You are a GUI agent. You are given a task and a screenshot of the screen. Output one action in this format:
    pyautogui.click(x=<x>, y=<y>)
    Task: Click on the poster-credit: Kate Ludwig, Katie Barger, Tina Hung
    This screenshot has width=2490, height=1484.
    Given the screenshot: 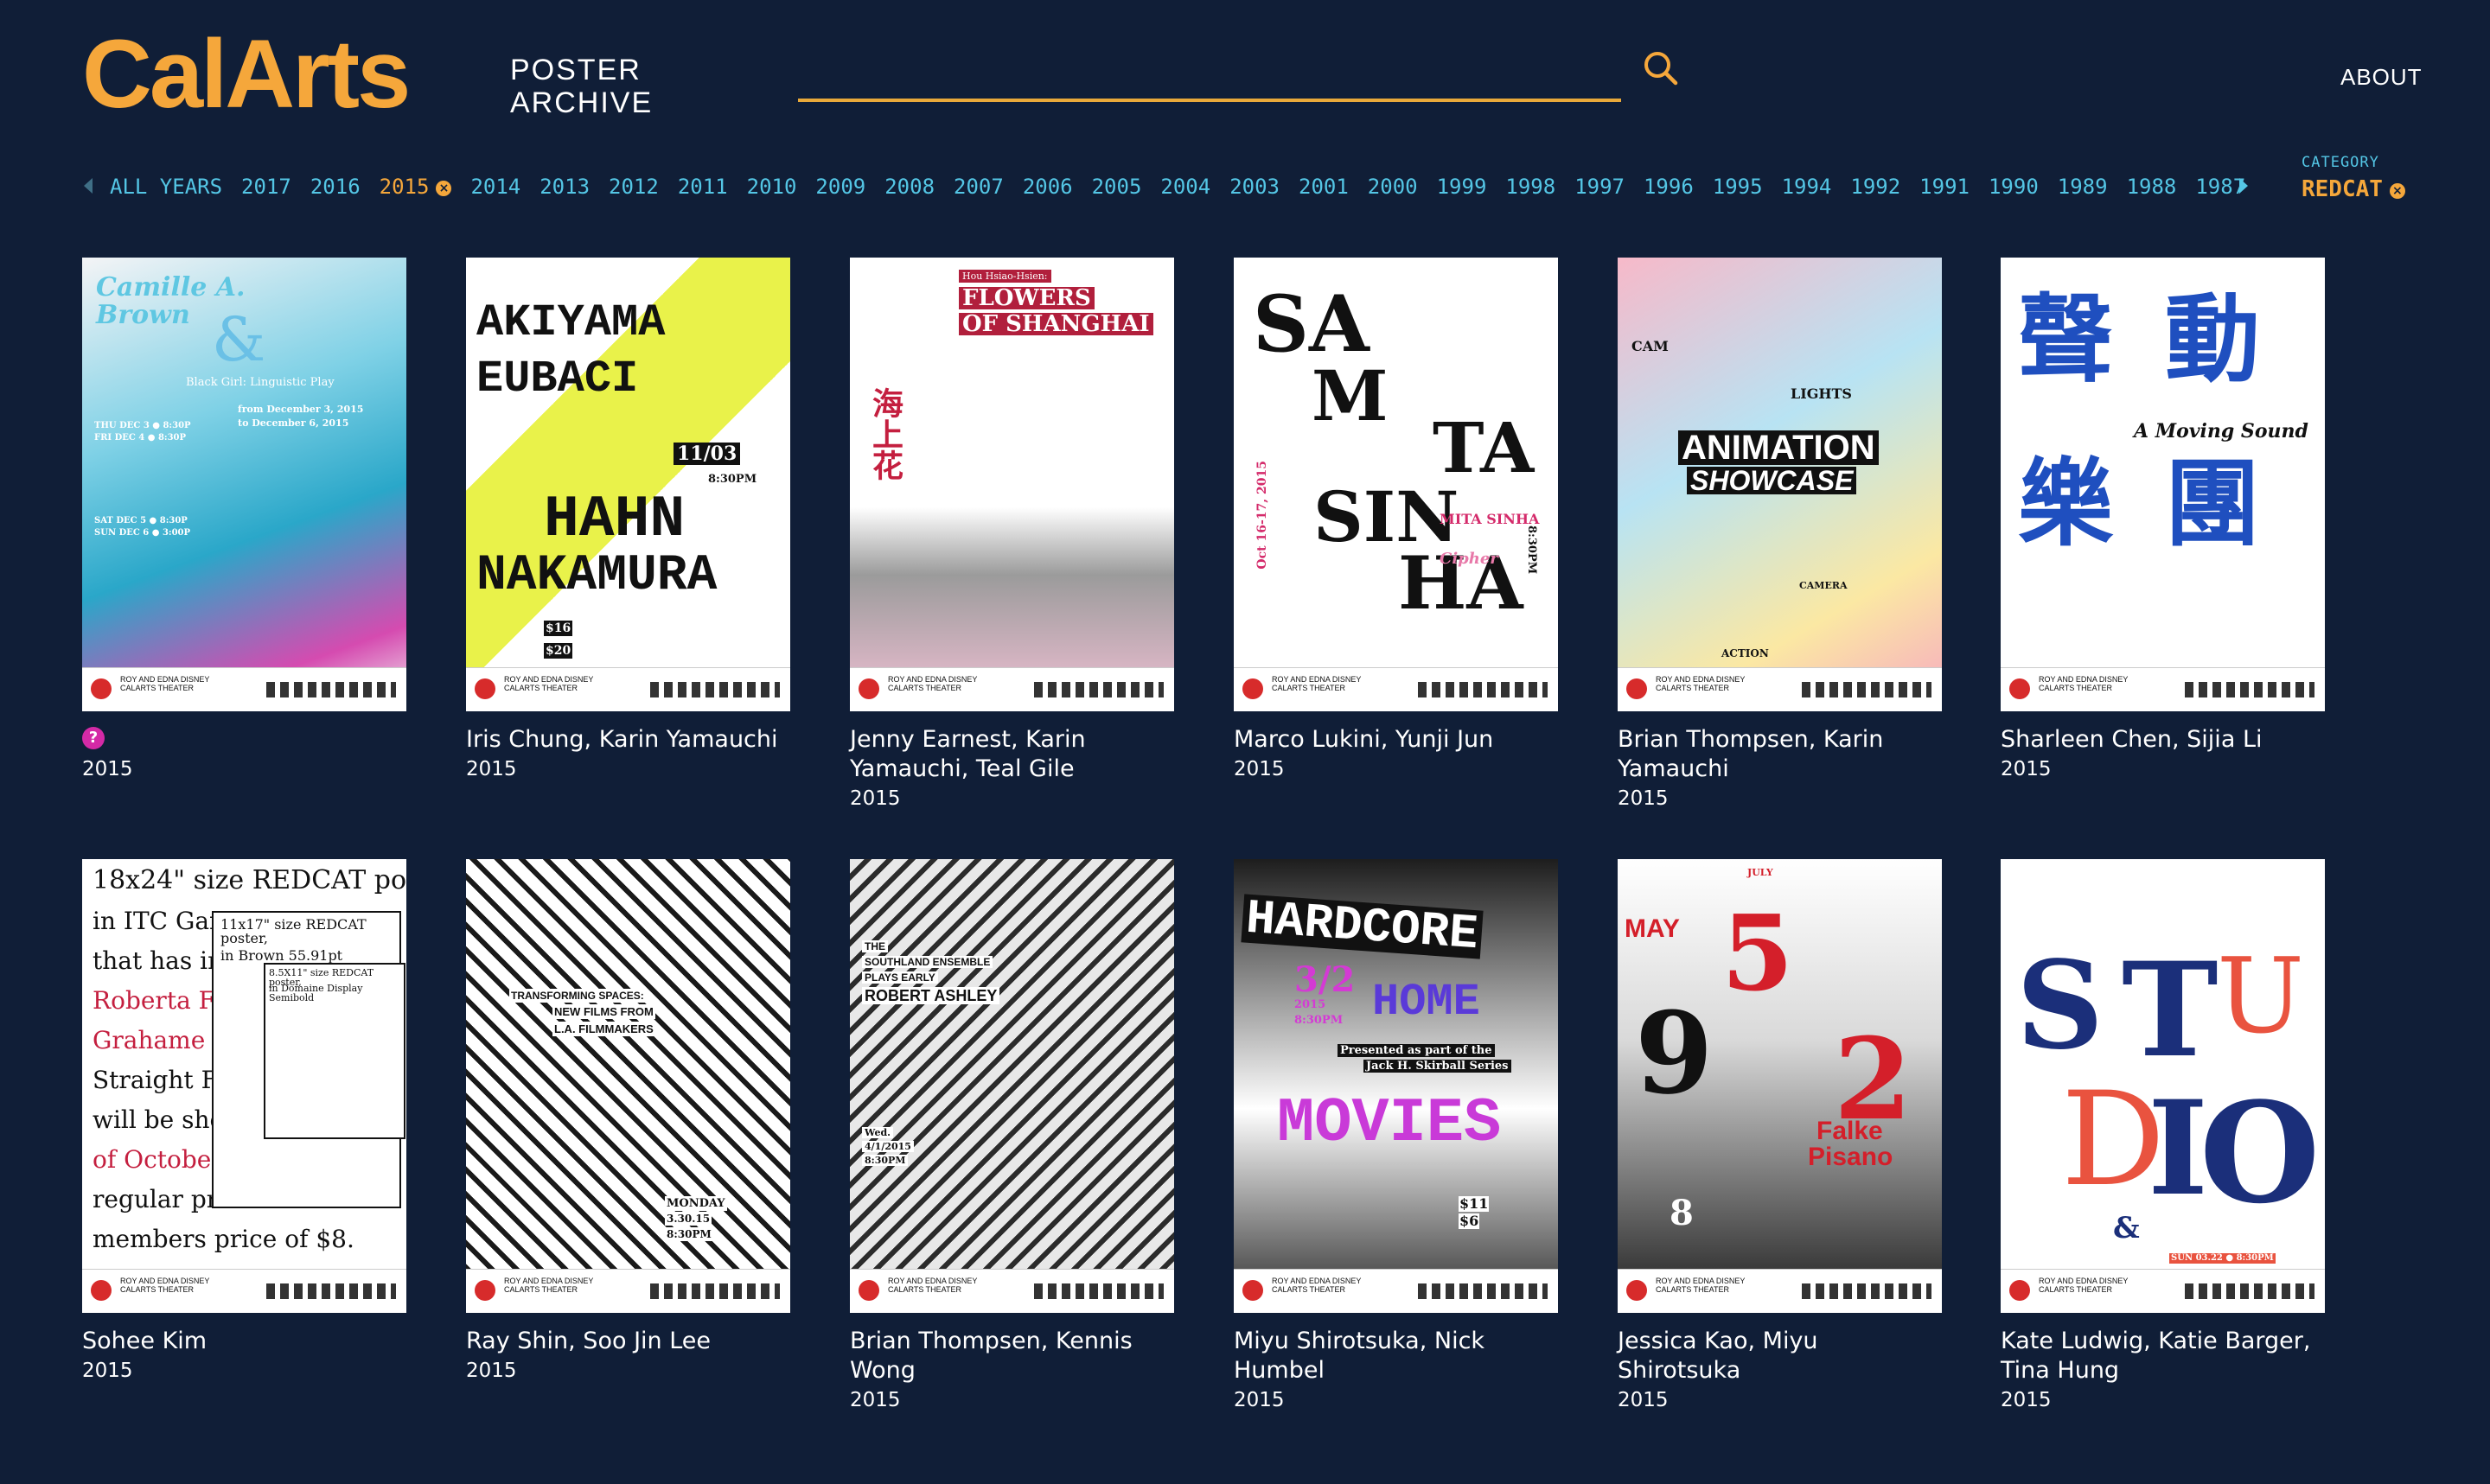 What is the action you would take?
    pyautogui.click(x=2165, y=1356)
    